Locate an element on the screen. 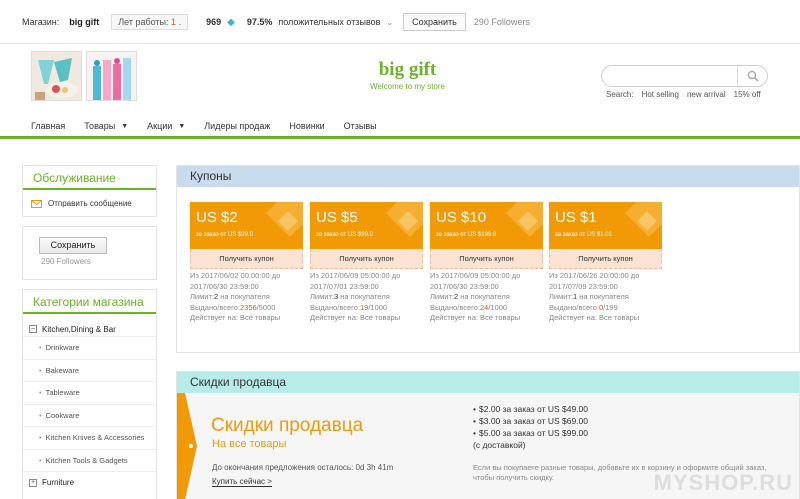  coupon-face: US $1 за заказ от US $1.01 is located at coordinates (605, 225).